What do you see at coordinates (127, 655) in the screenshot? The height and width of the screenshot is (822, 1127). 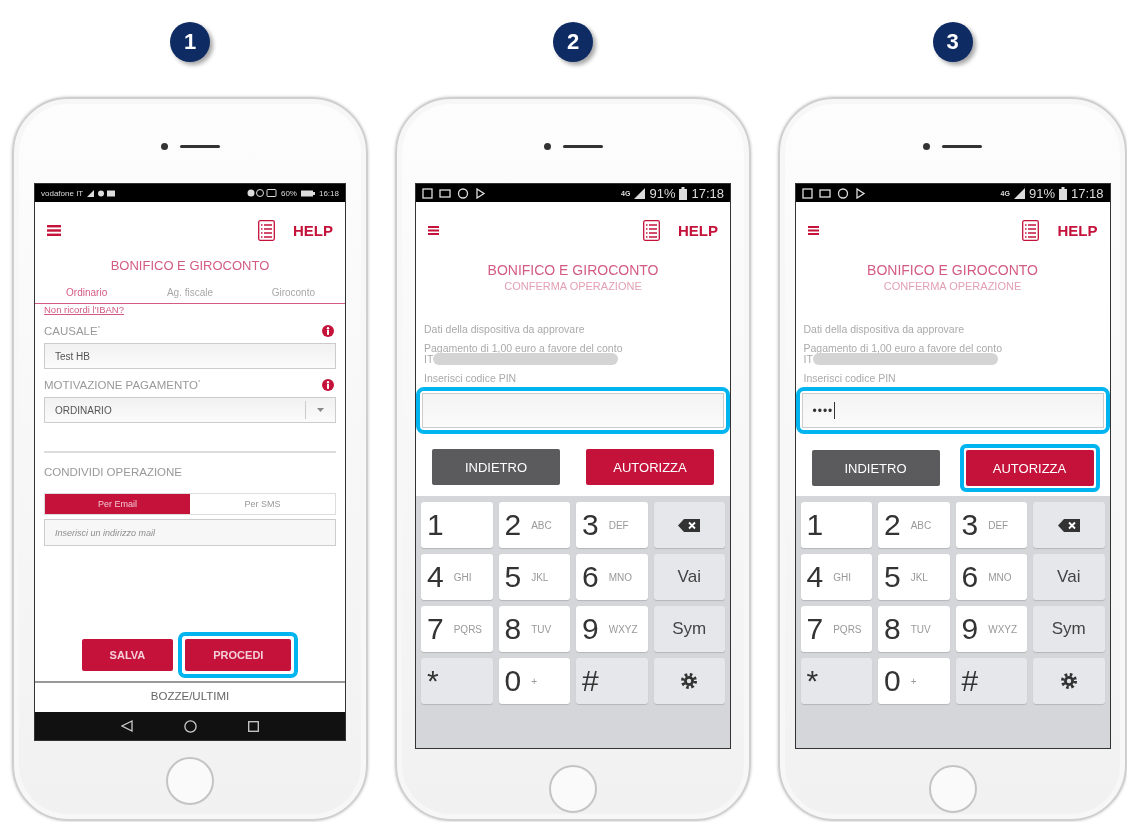 I see `action-button: SALVA` at bounding box center [127, 655].